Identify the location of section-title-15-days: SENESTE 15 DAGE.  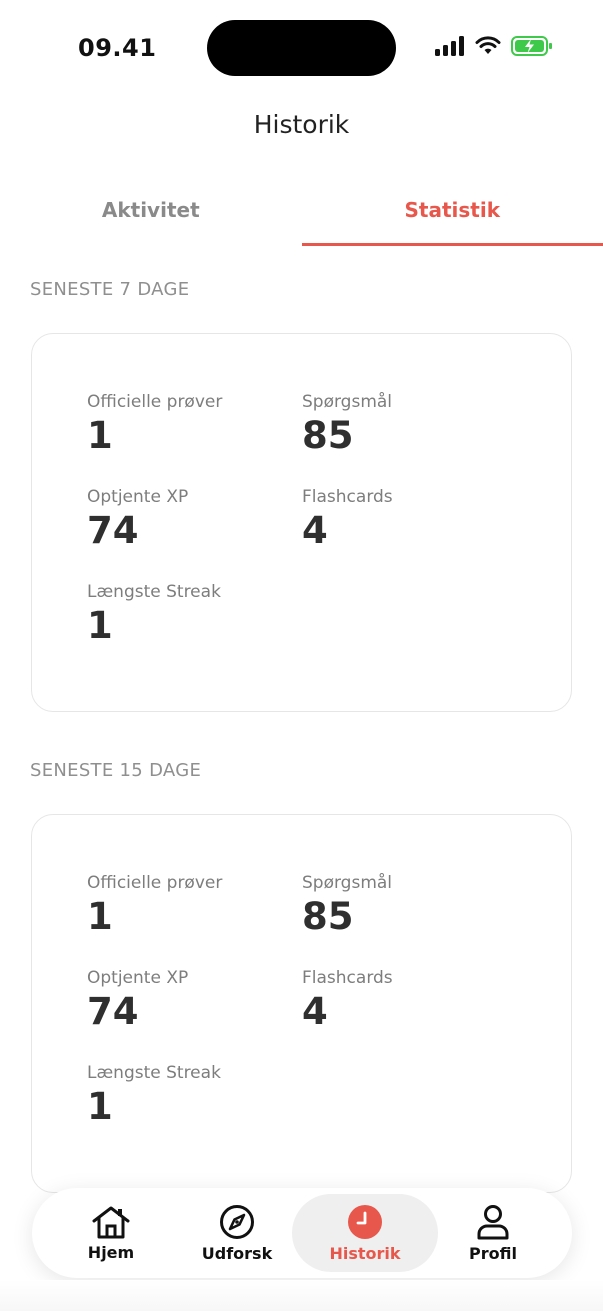
(116, 770).